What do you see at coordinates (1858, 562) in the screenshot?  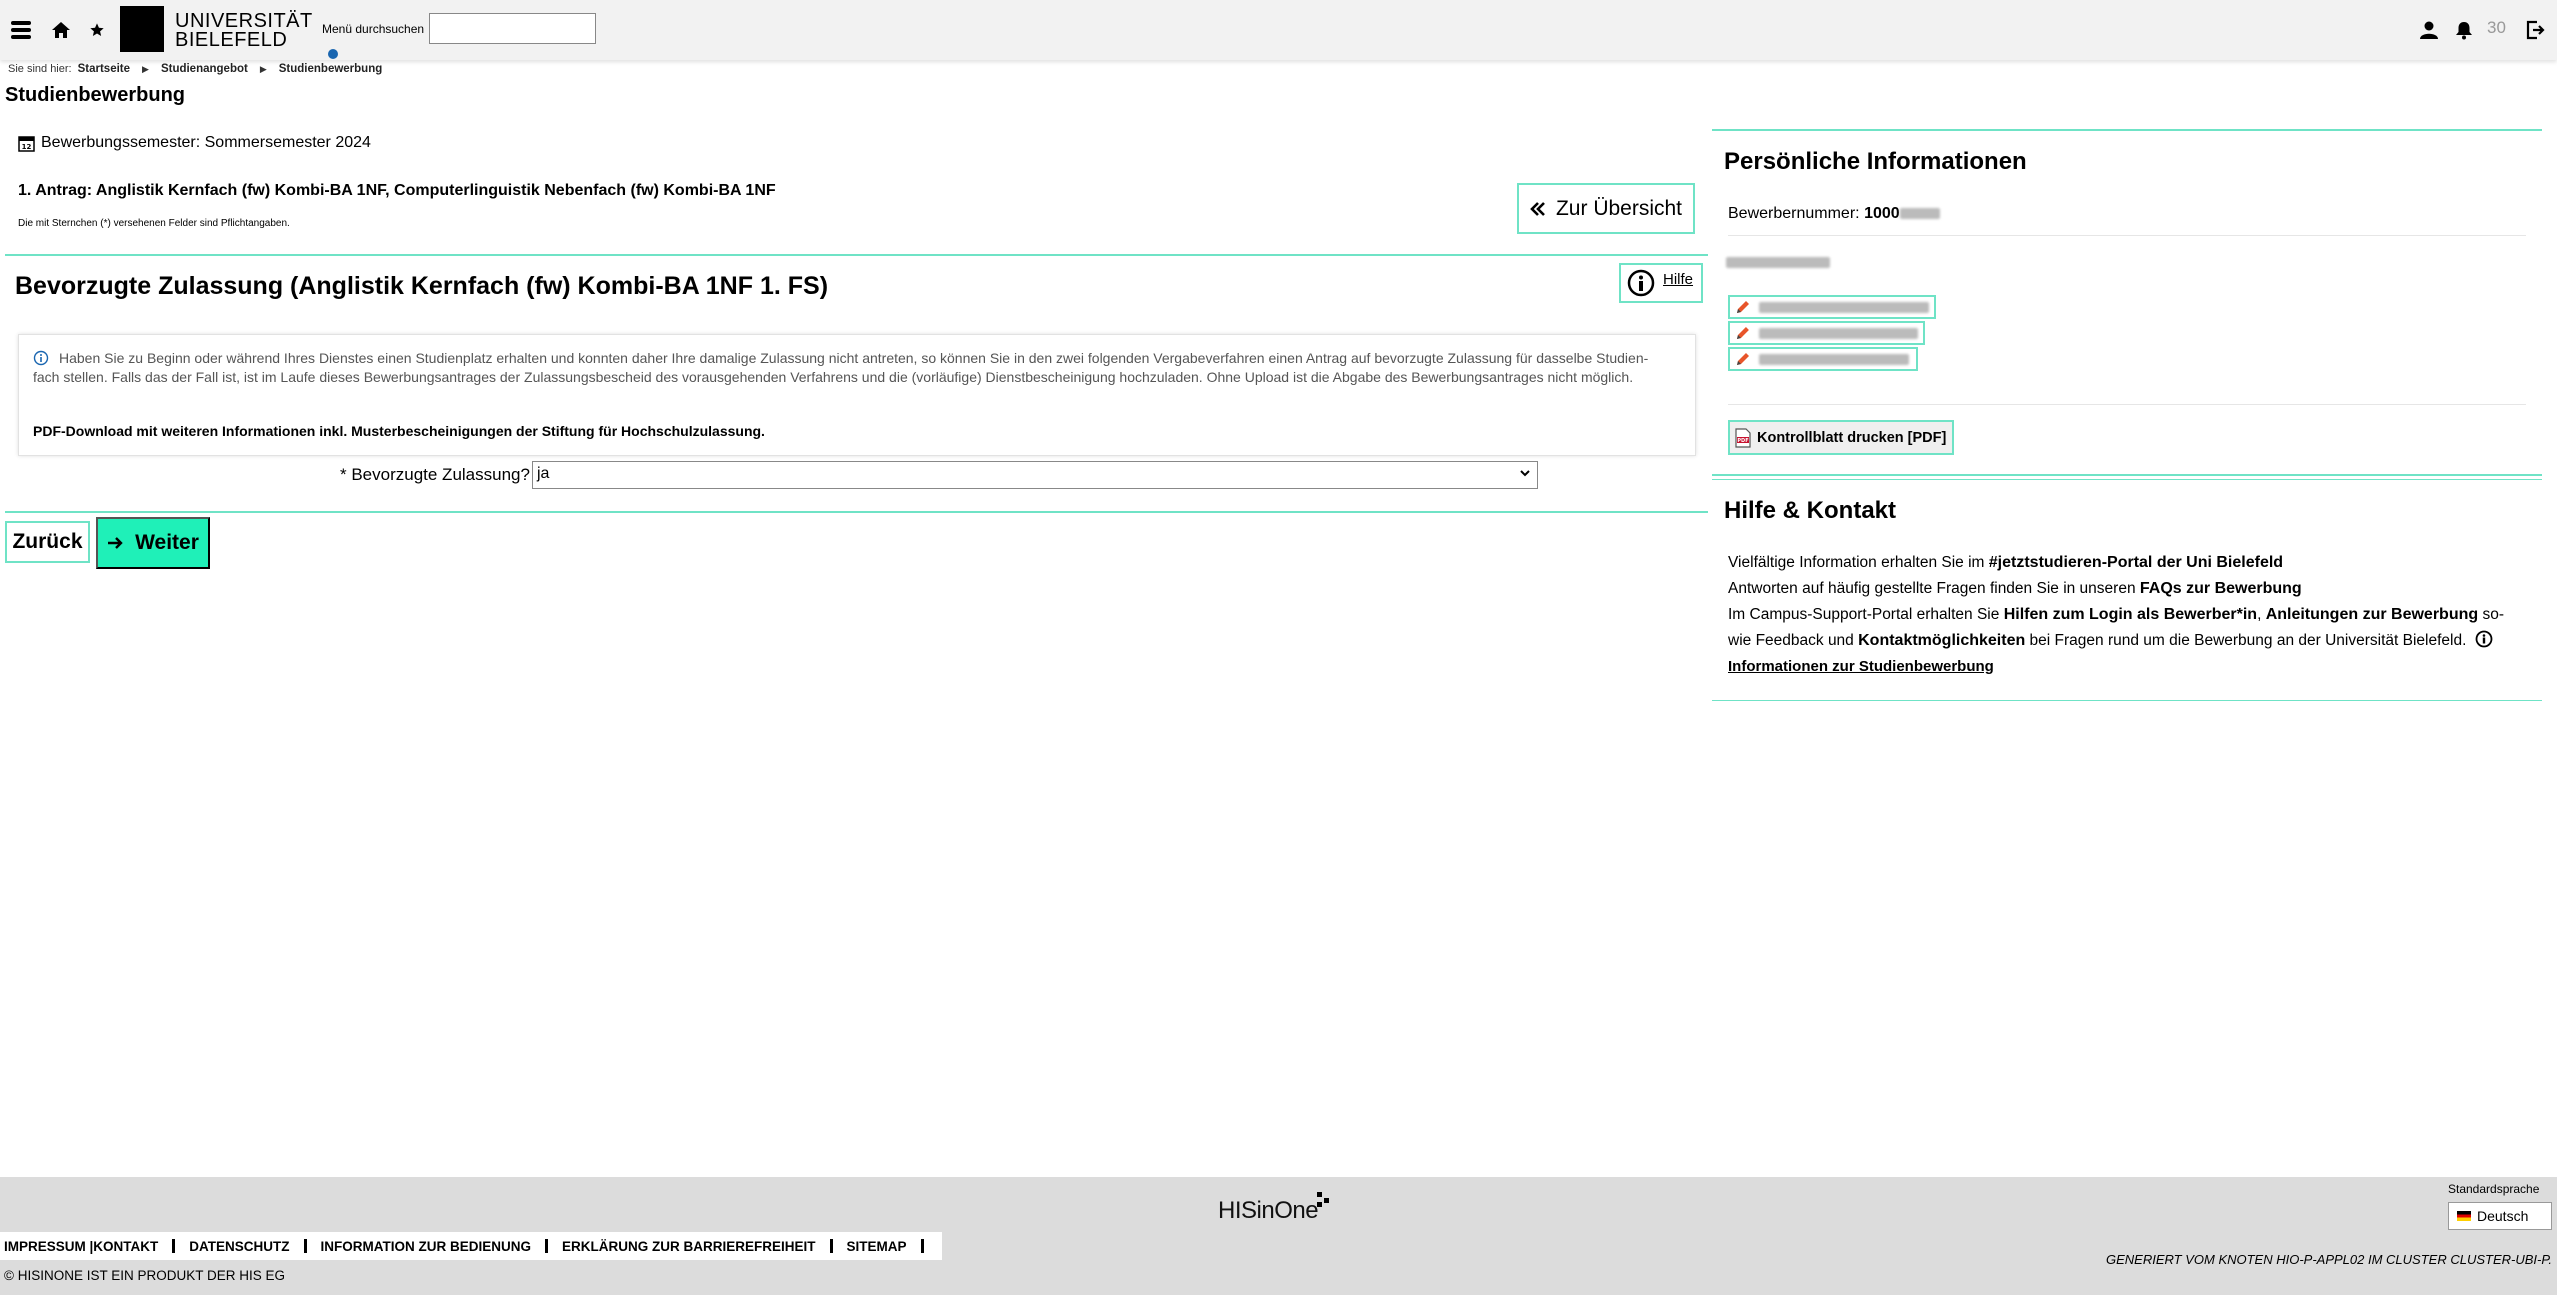 I see `contact-text: Vielfältige Information erhalten Sie im` at bounding box center [1858, 562].